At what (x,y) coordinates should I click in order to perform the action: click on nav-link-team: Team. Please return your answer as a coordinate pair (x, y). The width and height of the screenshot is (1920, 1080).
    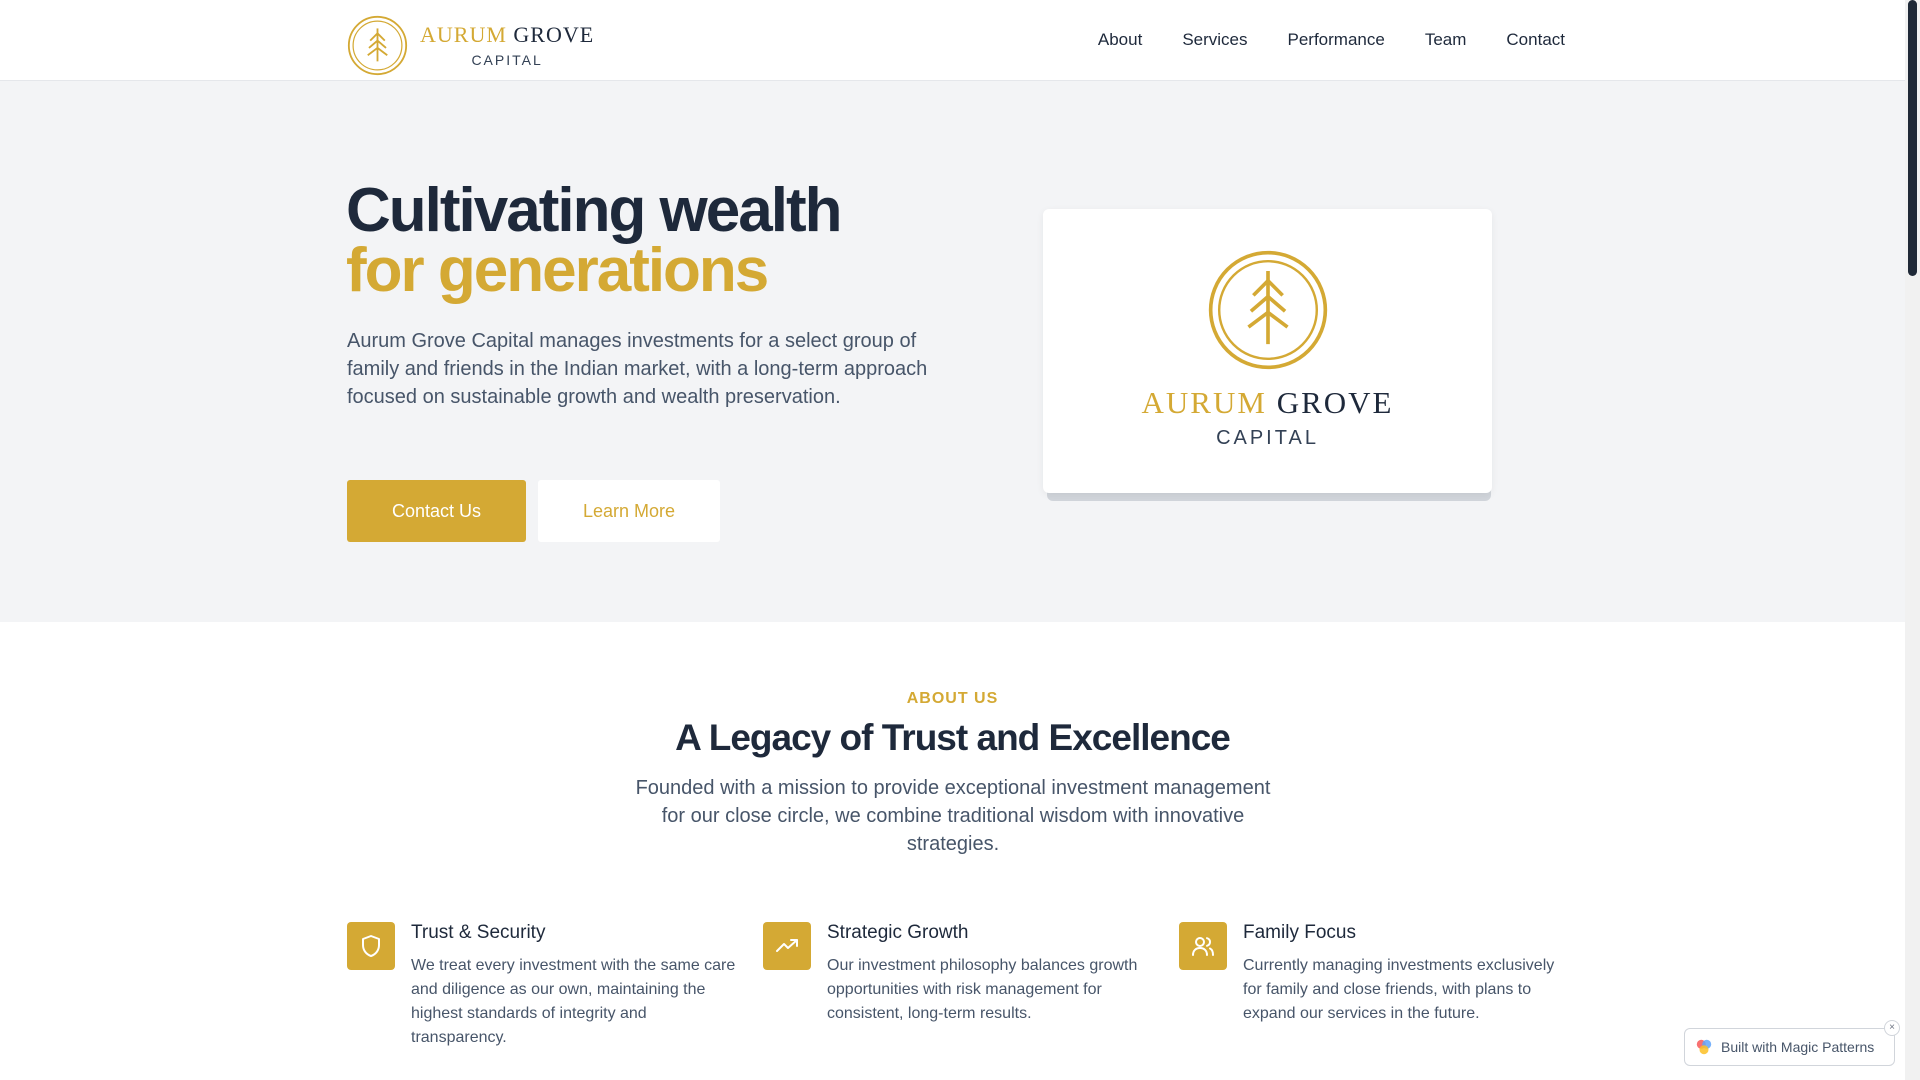
    Looking at the image, I should click on (1446, 40).